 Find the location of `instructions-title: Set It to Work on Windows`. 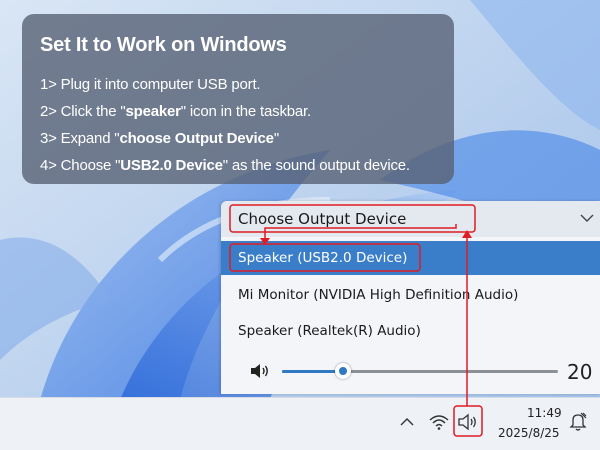

instructions-title: Set It to Work on Windows is located at coordinates (163, 45).